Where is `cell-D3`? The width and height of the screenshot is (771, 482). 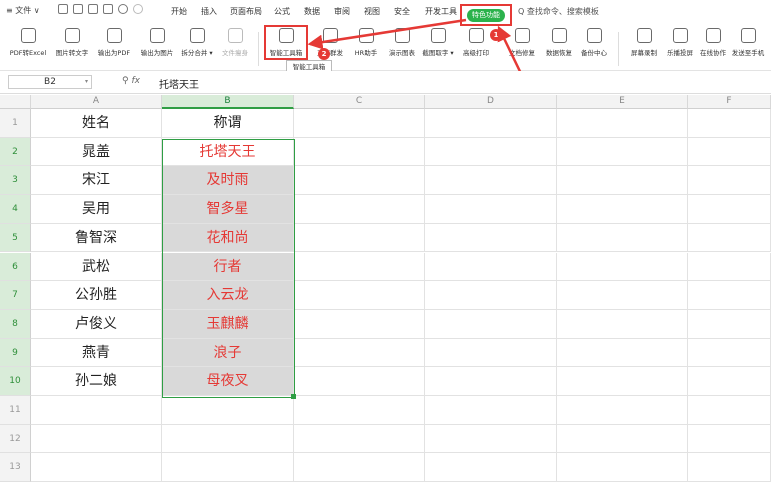
cell-D3 is located at coordinates (491, 181).